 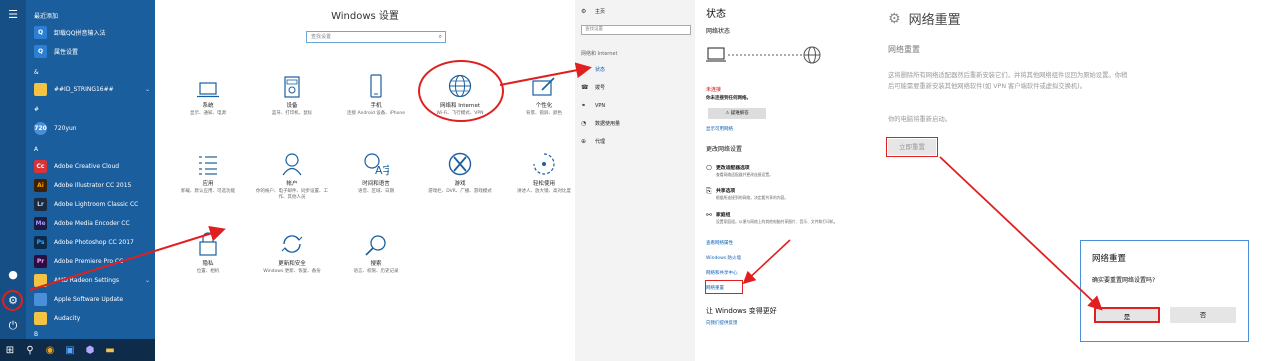 What do you see at coordinates (1021, 233) in the screenshot?
I see `arrow-reset-to-yes` at bounding box center [1021, 233].